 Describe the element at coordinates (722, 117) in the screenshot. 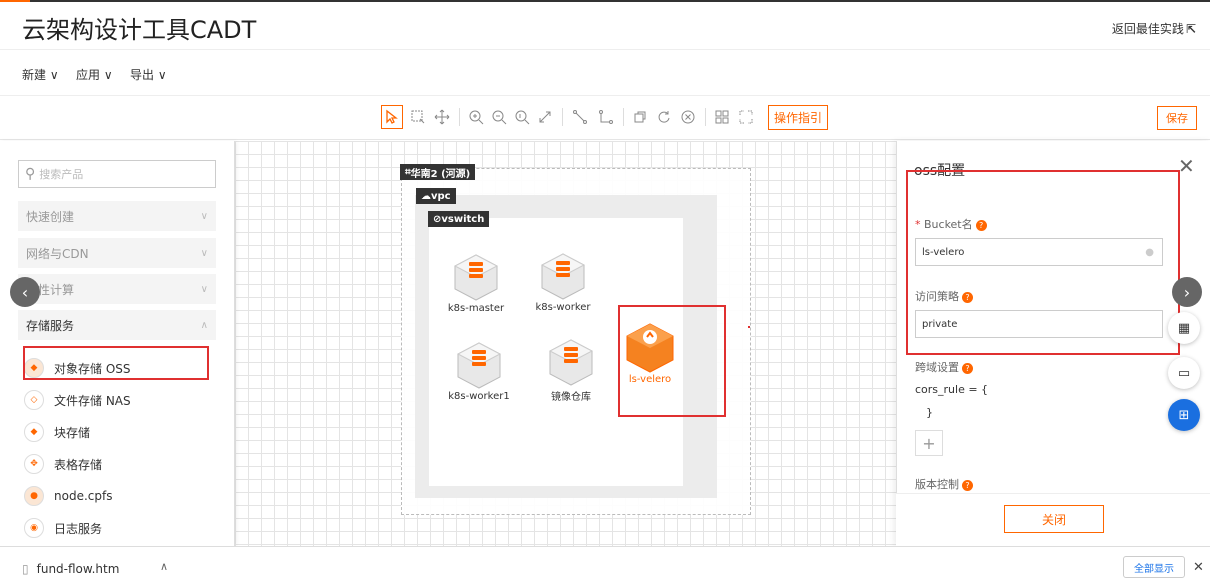

I see `grid-icon` at that location.